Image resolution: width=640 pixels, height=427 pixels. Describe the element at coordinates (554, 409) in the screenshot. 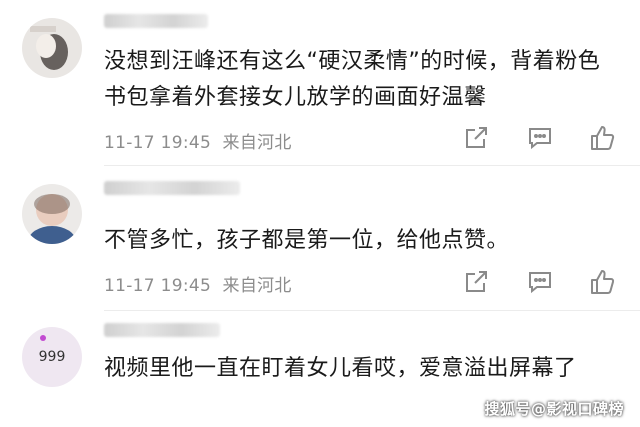

I see `watermark: 搜狐号@影视口碑榜` at that location.